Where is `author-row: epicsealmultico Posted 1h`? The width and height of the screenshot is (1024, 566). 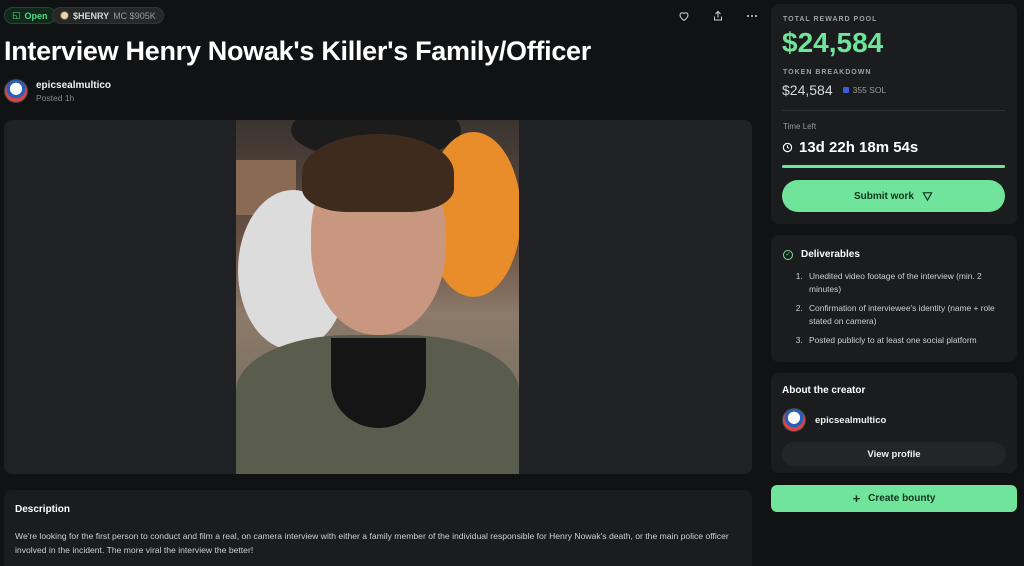 author-row: epicsealmultico Posted 1h is located at coordinates (57, 91).